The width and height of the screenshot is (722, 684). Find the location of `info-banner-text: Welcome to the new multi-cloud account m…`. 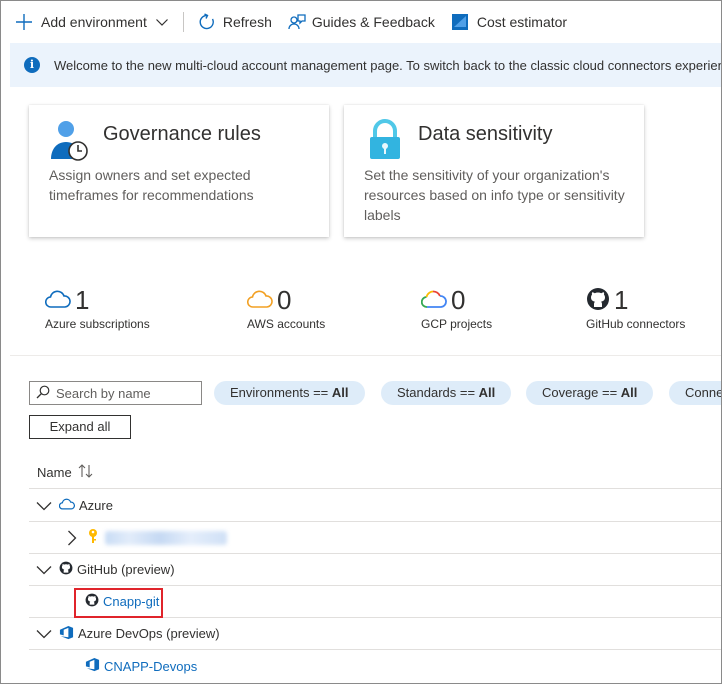

info-banner-text: Welcome to the new multi-cloud account m… is located at coordinates (388, 65).